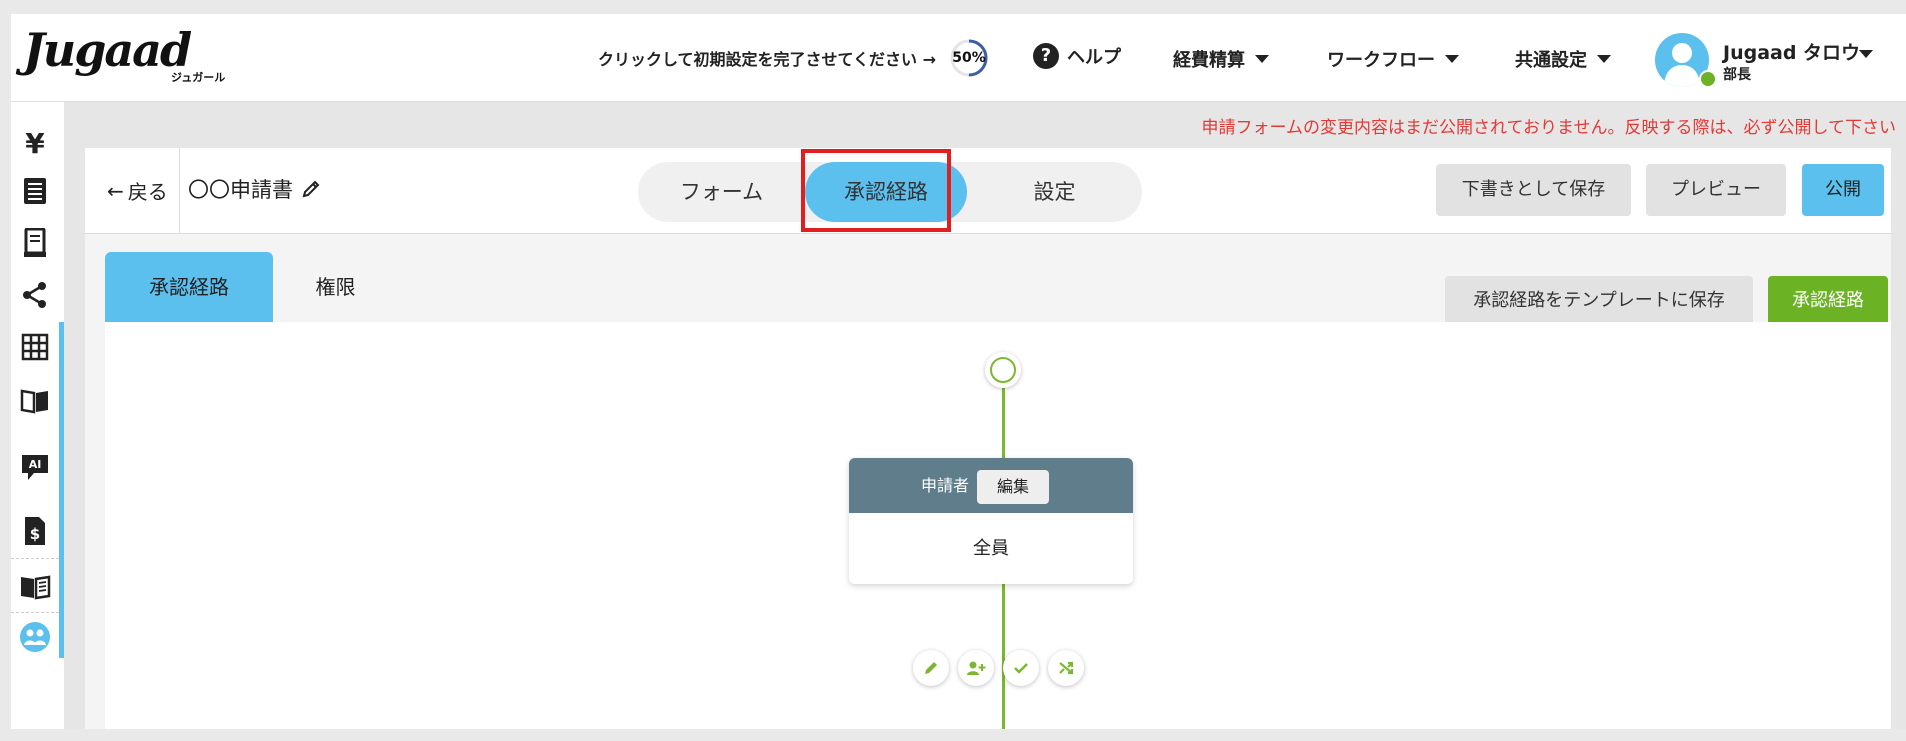 This screenshot has height=741, width=1906. I want to click on tab-form: フォーム, so click(721, 192).